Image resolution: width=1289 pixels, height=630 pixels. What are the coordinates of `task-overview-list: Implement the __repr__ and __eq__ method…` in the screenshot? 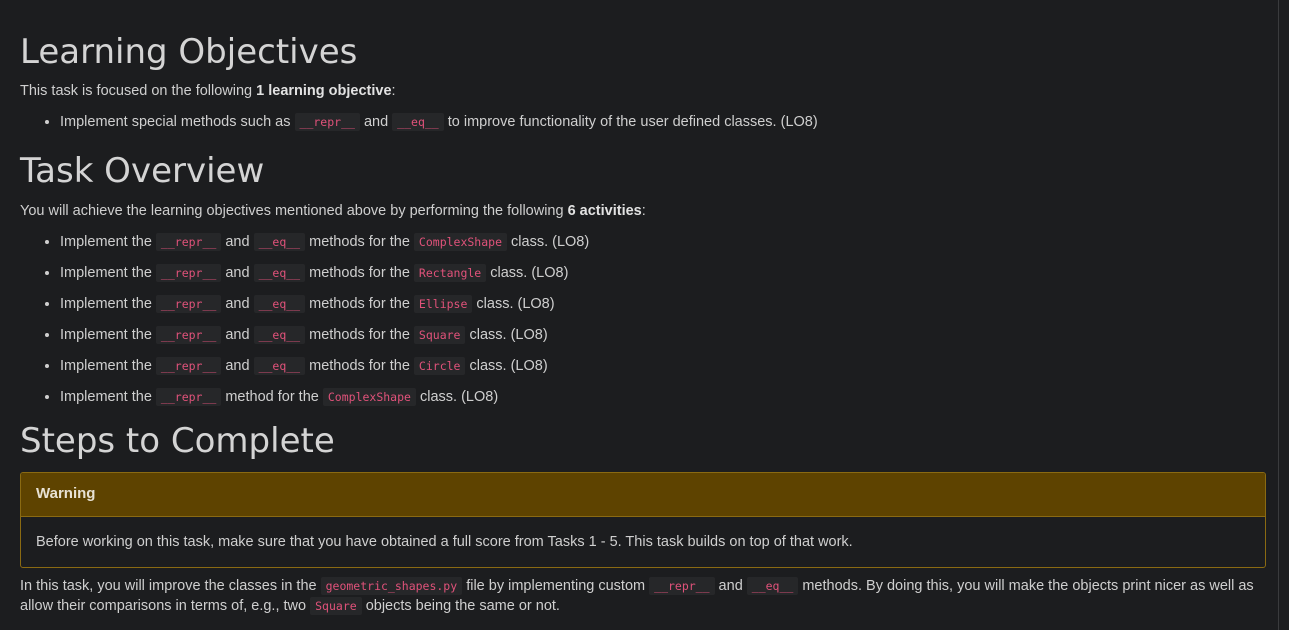 It's located at (304, 324).